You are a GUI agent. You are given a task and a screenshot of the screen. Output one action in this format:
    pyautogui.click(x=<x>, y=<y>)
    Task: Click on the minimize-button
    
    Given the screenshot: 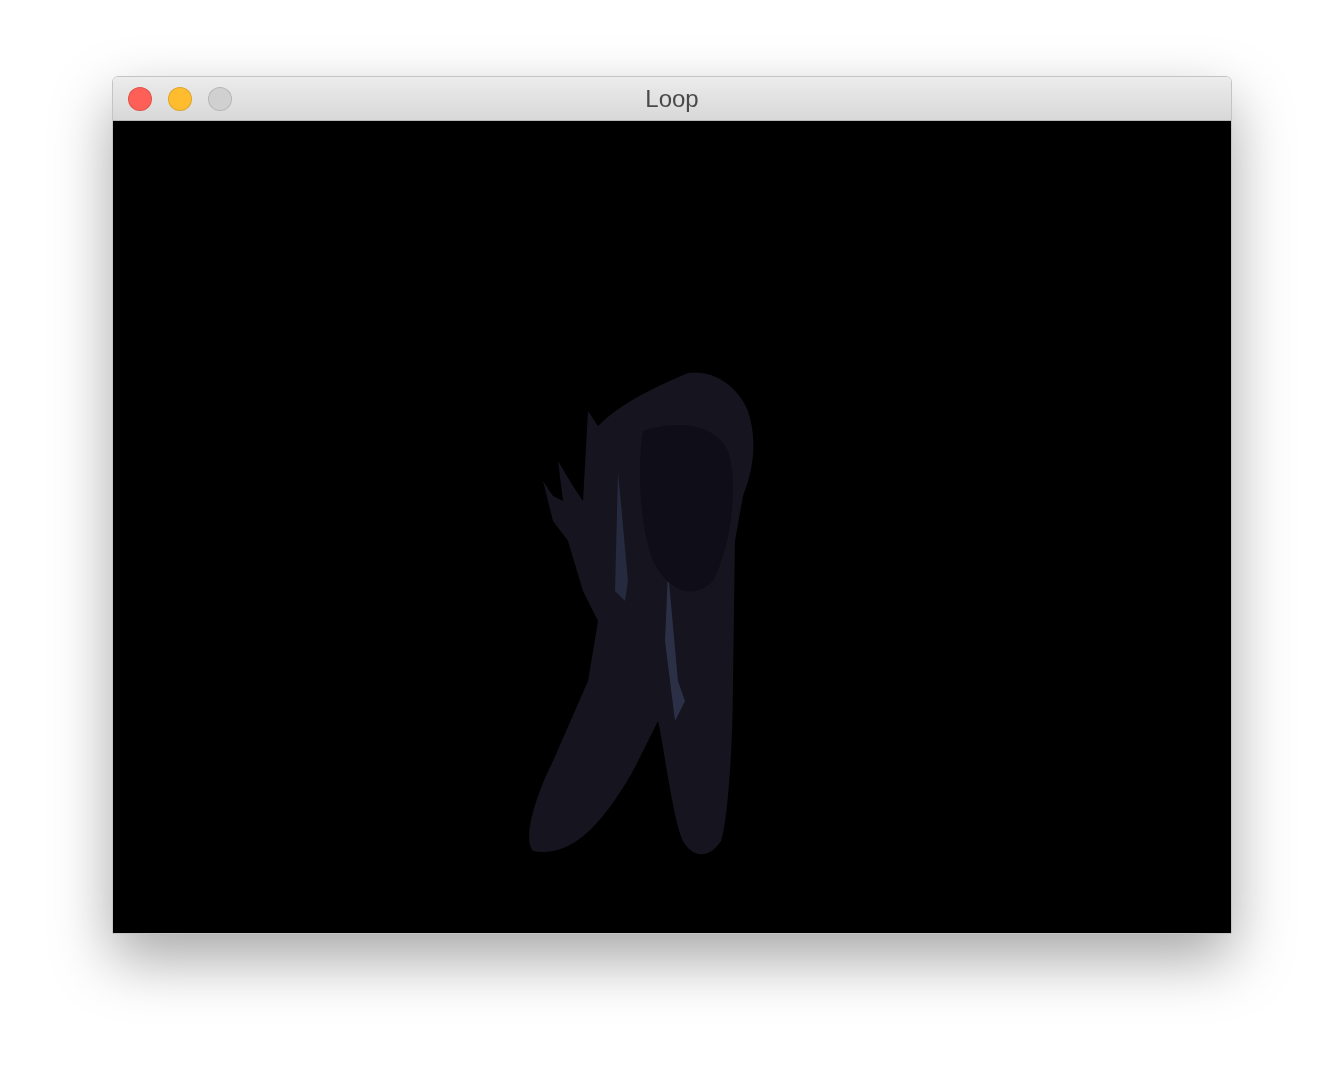 What is the action you would take?
    pyautogui.click(x=180, y=99)
    